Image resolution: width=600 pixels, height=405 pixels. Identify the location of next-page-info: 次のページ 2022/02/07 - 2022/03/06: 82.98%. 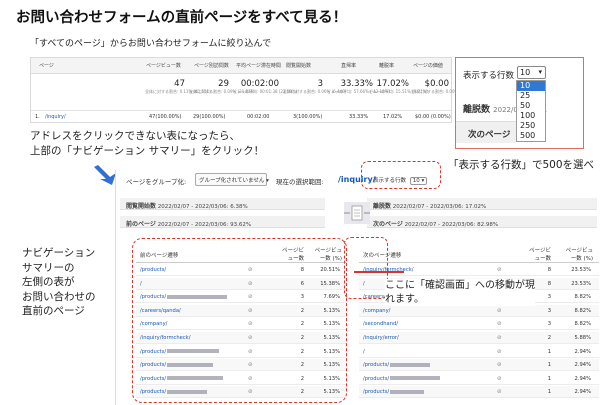
(482, 222).